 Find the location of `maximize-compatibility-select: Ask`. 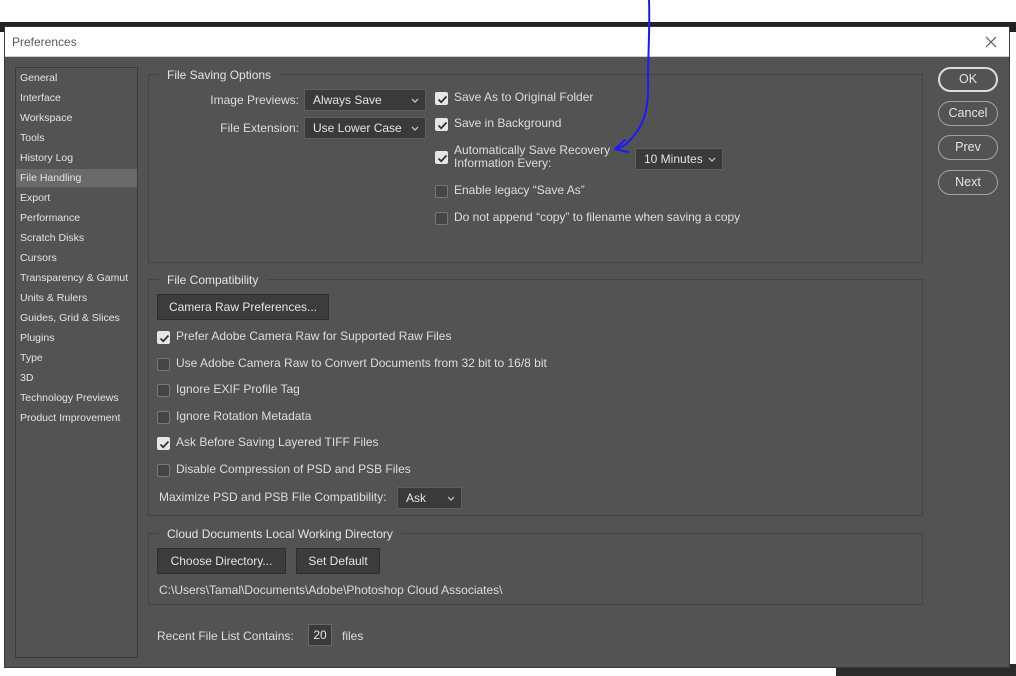

maximize-compatibility-select: Ask is located at coordinates (429, 498).